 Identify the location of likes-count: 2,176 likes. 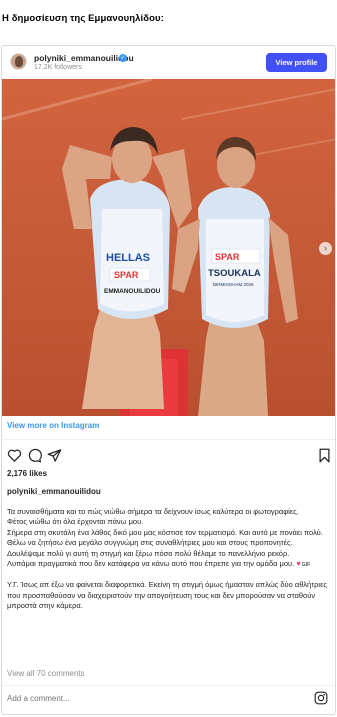
(27, 473).